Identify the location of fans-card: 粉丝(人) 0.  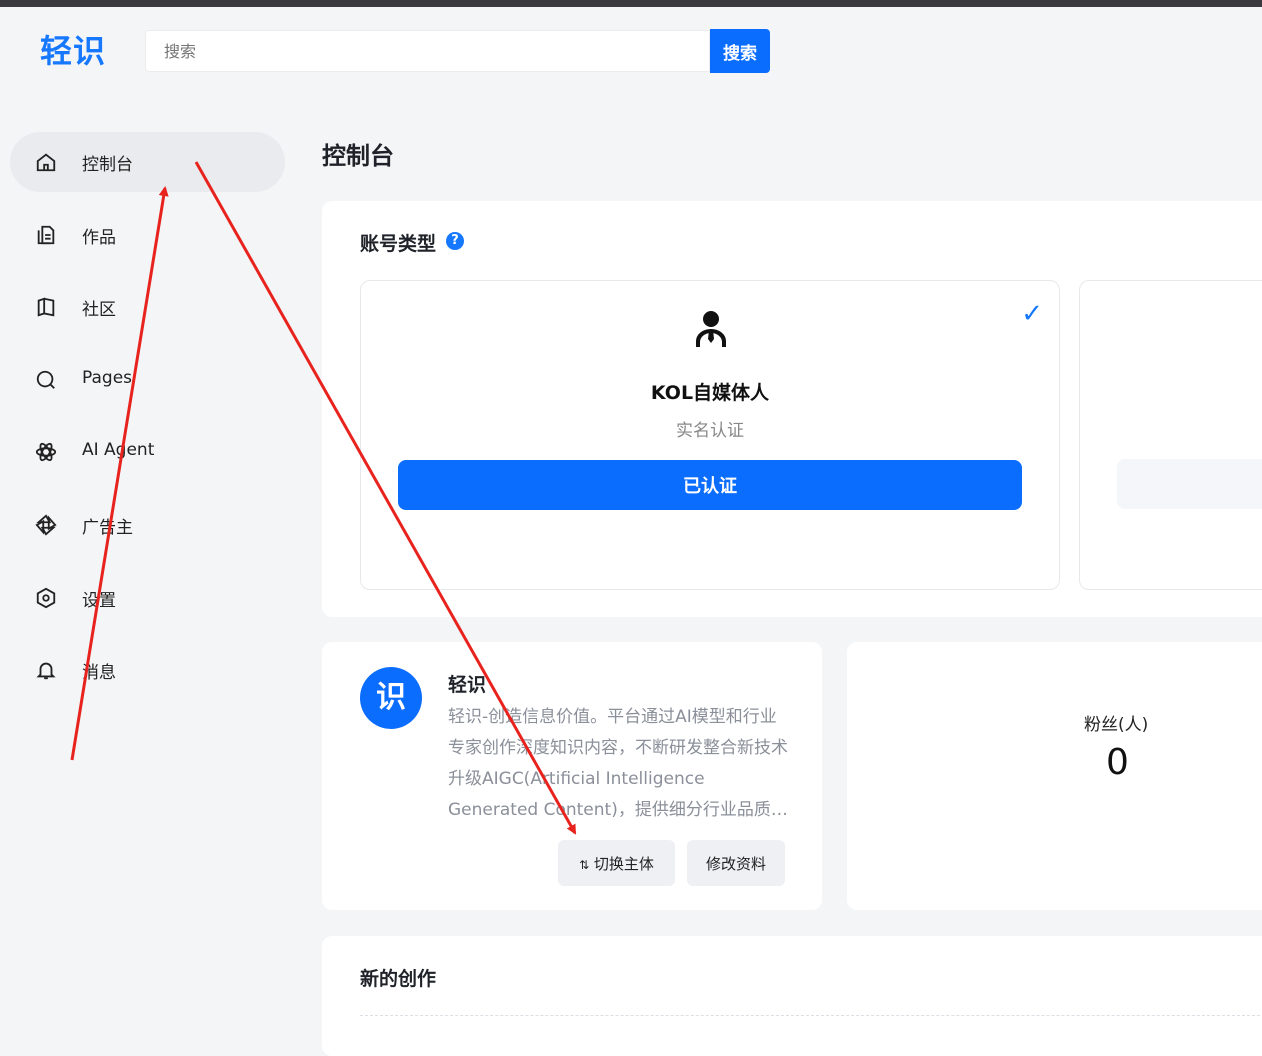
(1054, 776).